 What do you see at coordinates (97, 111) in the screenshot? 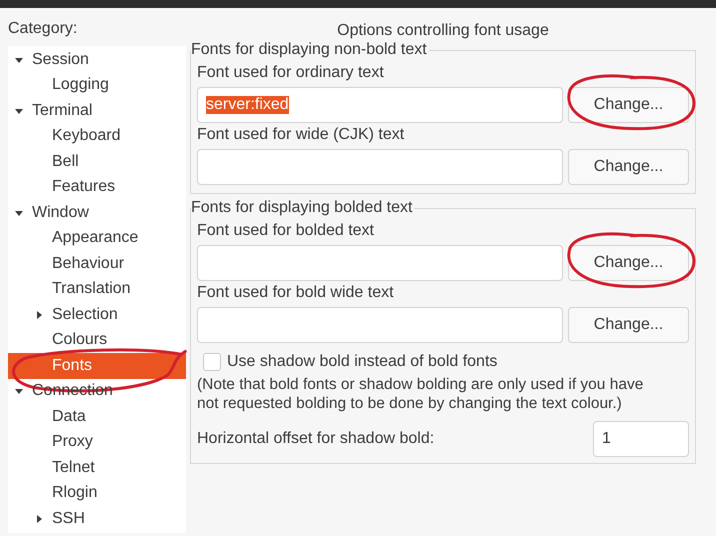
I see `tree-item: Terminal` at bounding box center [97, 111].